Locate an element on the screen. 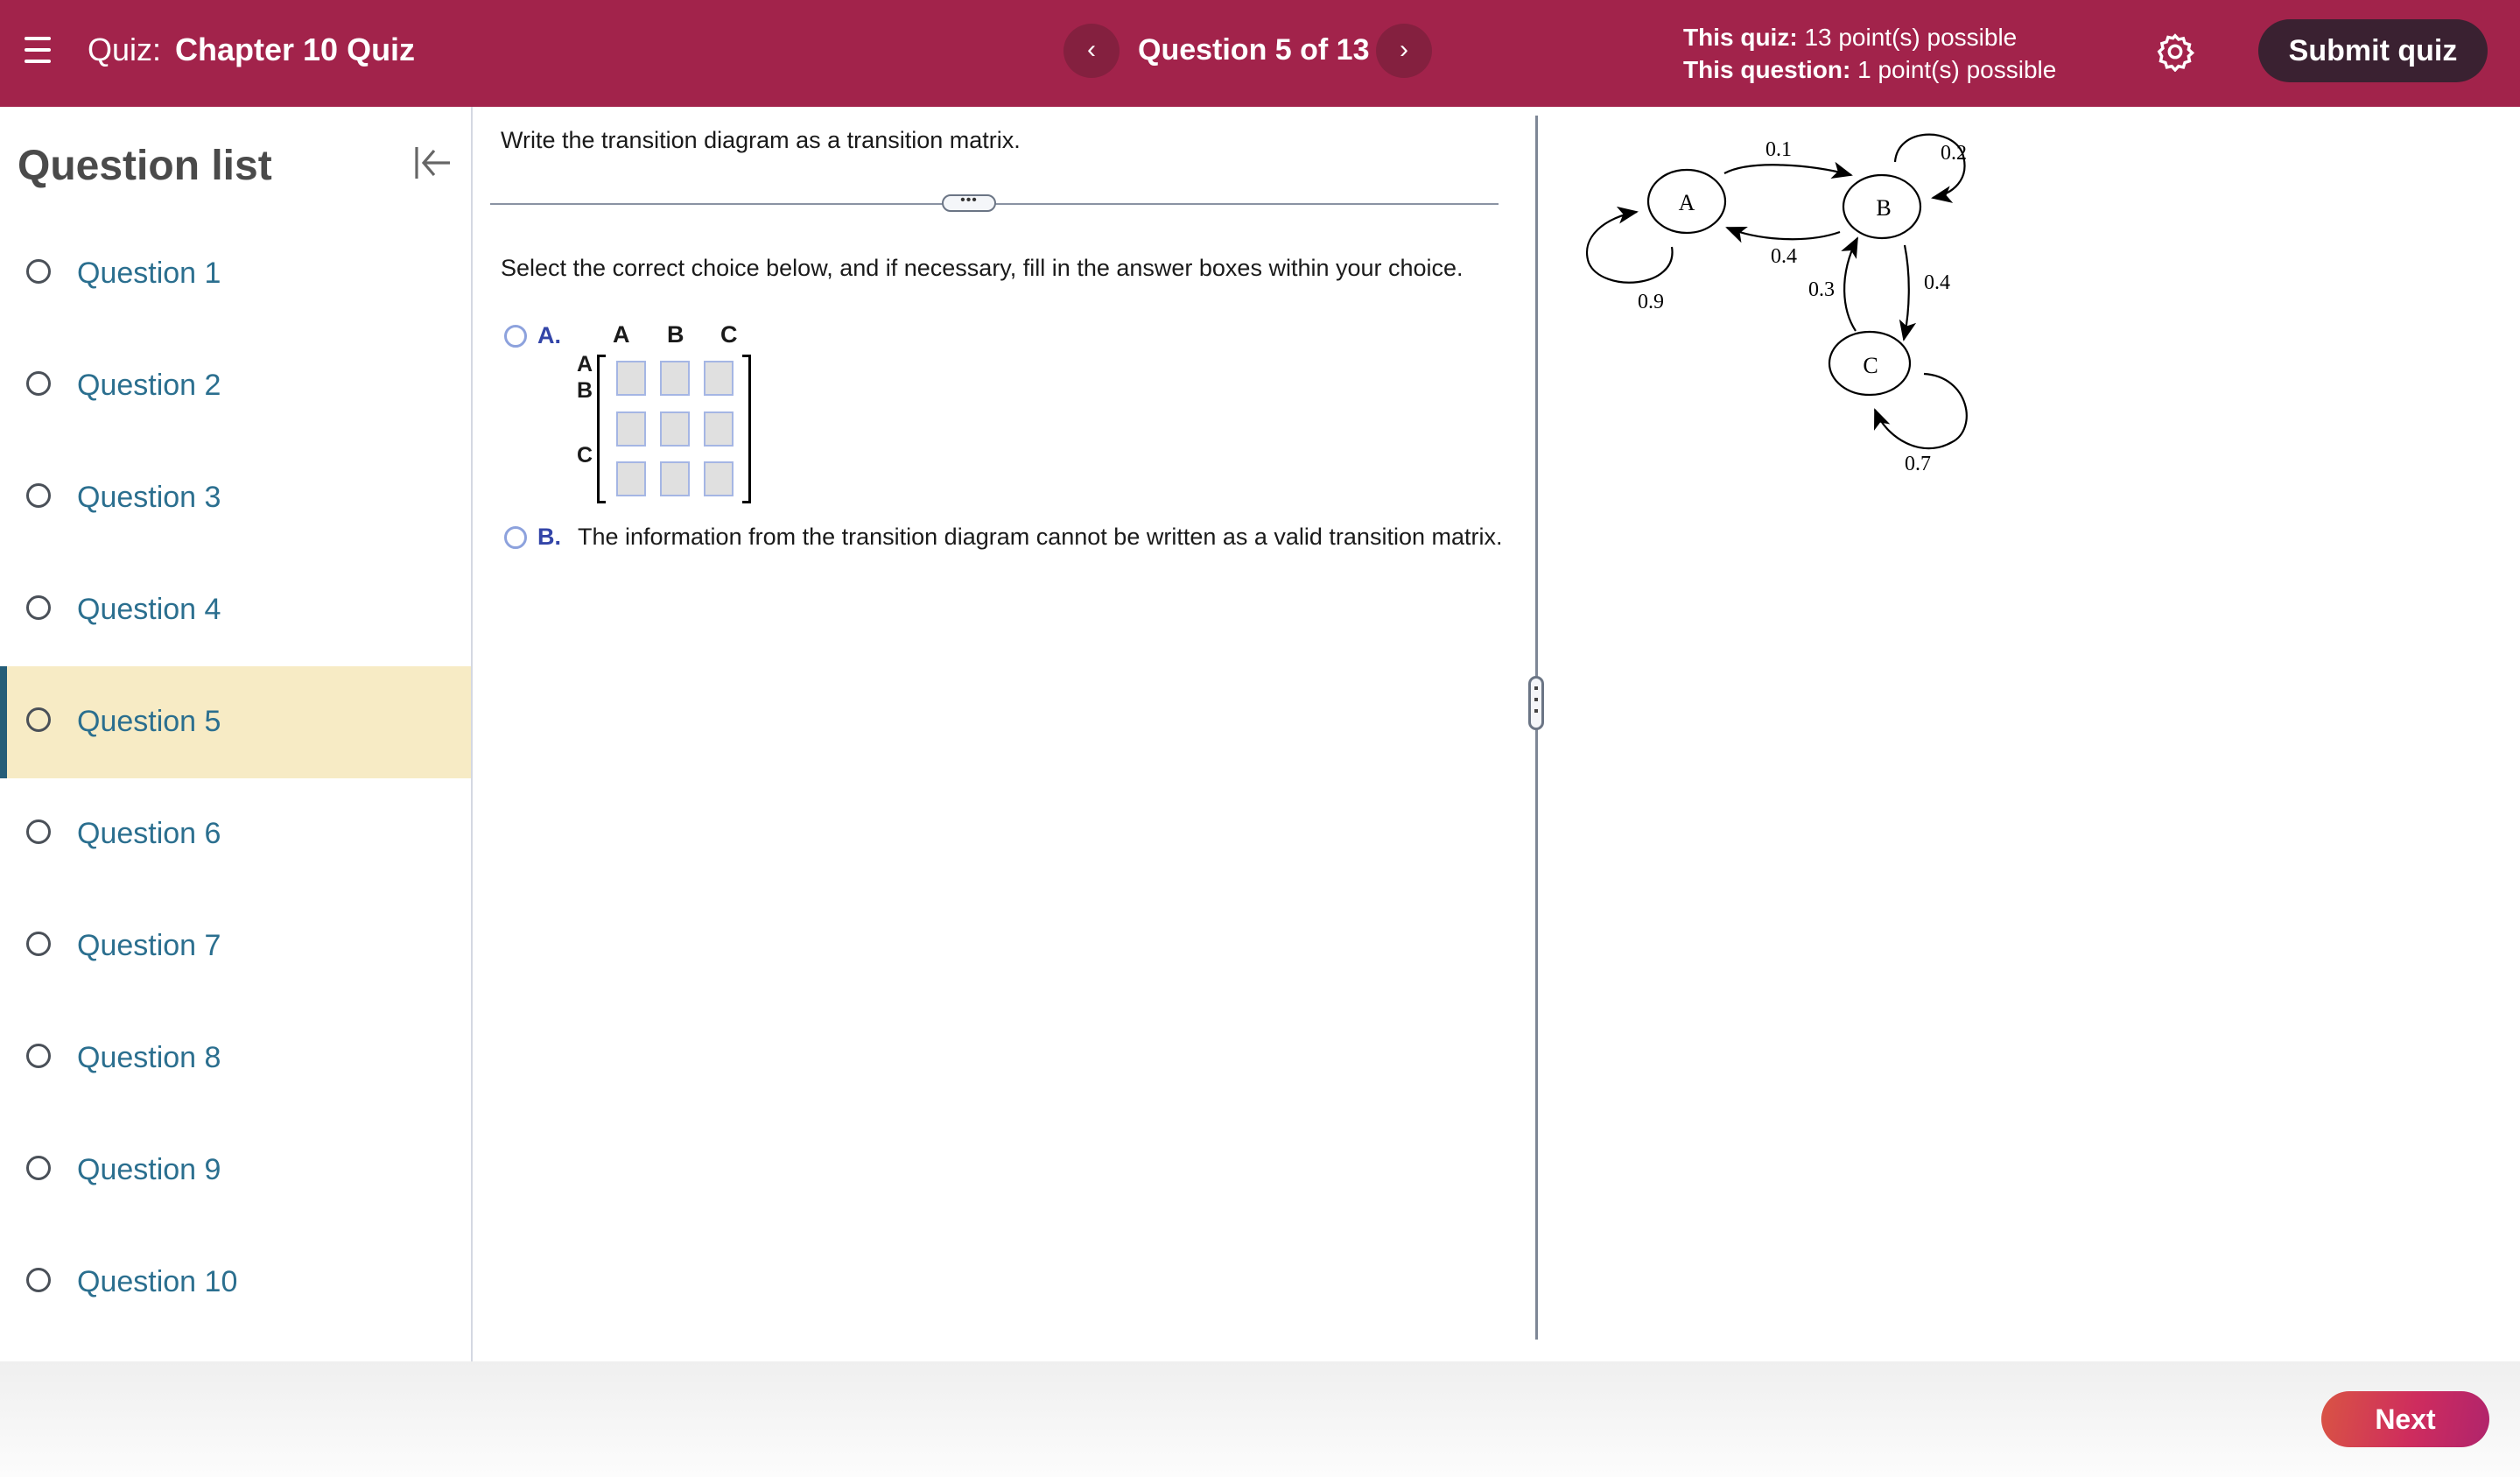  collapse-left-icon is located at coordinates (432, 163).